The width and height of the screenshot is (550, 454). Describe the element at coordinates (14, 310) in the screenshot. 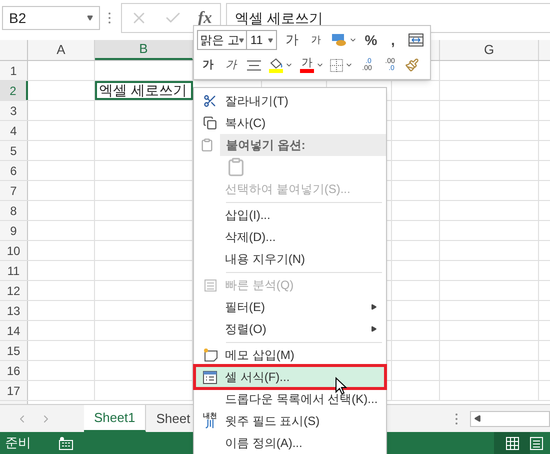

I see `row-header: 13` at that location.